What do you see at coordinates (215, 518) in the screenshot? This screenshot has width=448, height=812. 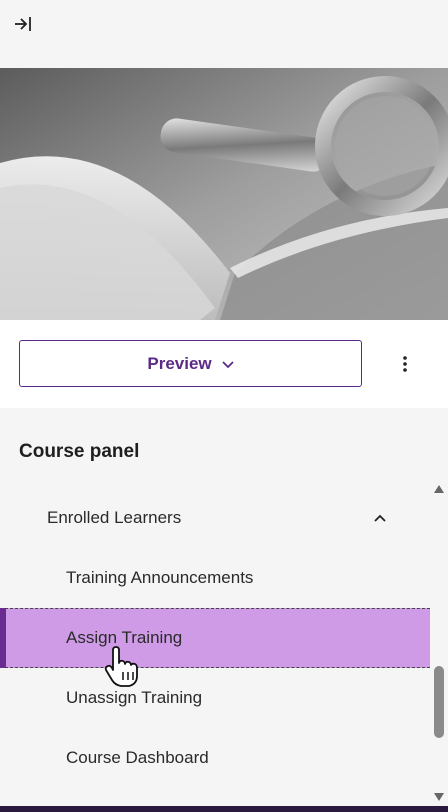 I see `nav-group-enrolled-learners: Enrolled Learners` at bounding box center [215, 518].